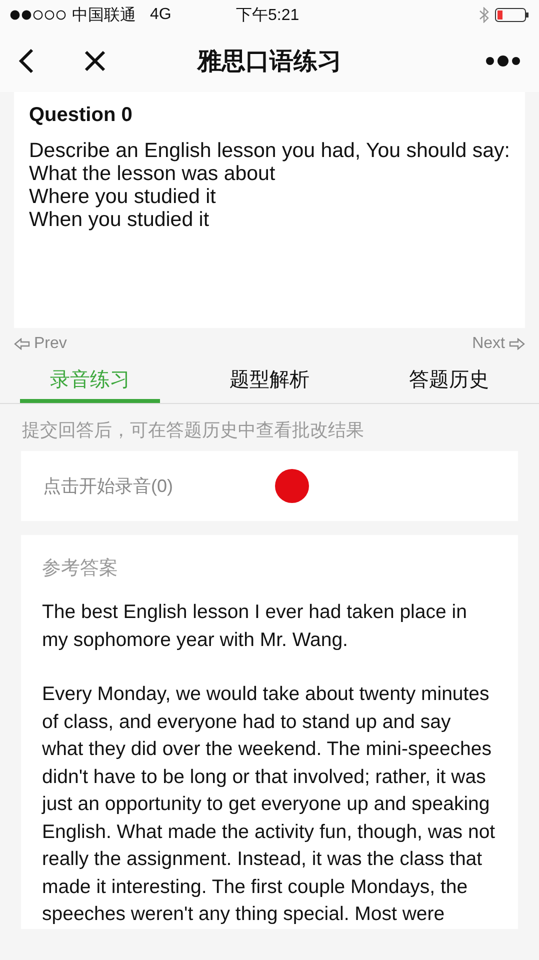 The height and width of the screenshot is (960, 539). What do you see at coordinates (512, 15) in the screenshot?
I see `battery-icon` at bounding box center [512, 15].